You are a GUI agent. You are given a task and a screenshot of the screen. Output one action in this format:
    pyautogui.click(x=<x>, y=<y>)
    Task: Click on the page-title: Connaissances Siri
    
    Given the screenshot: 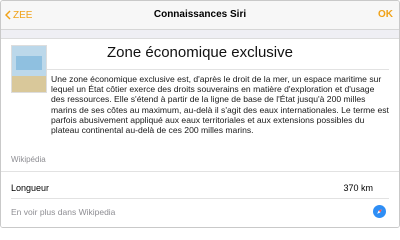 What is the action you would take?
    pyautogui.click(x=200, y=14)
    